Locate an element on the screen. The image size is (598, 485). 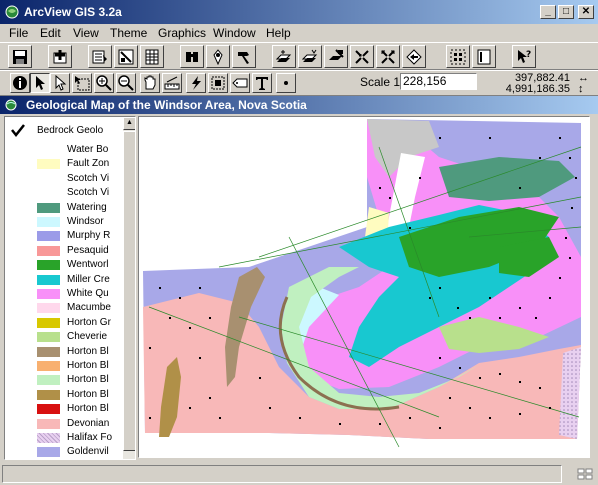
save-button is located at coordinates (20, 56).